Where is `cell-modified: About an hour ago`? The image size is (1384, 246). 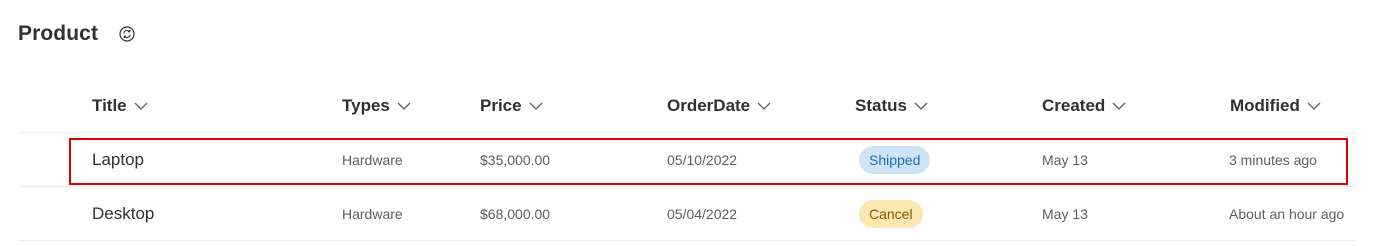
cell-modified: About an hour ago is located at coordinates (1287, 213).